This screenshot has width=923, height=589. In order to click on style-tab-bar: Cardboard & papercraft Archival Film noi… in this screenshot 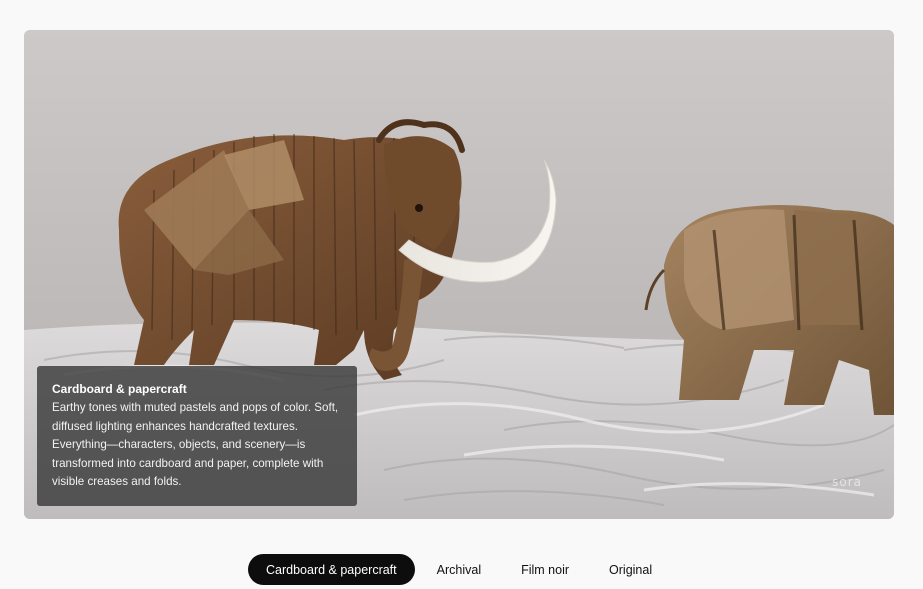, I will do `click(459, 569)`.